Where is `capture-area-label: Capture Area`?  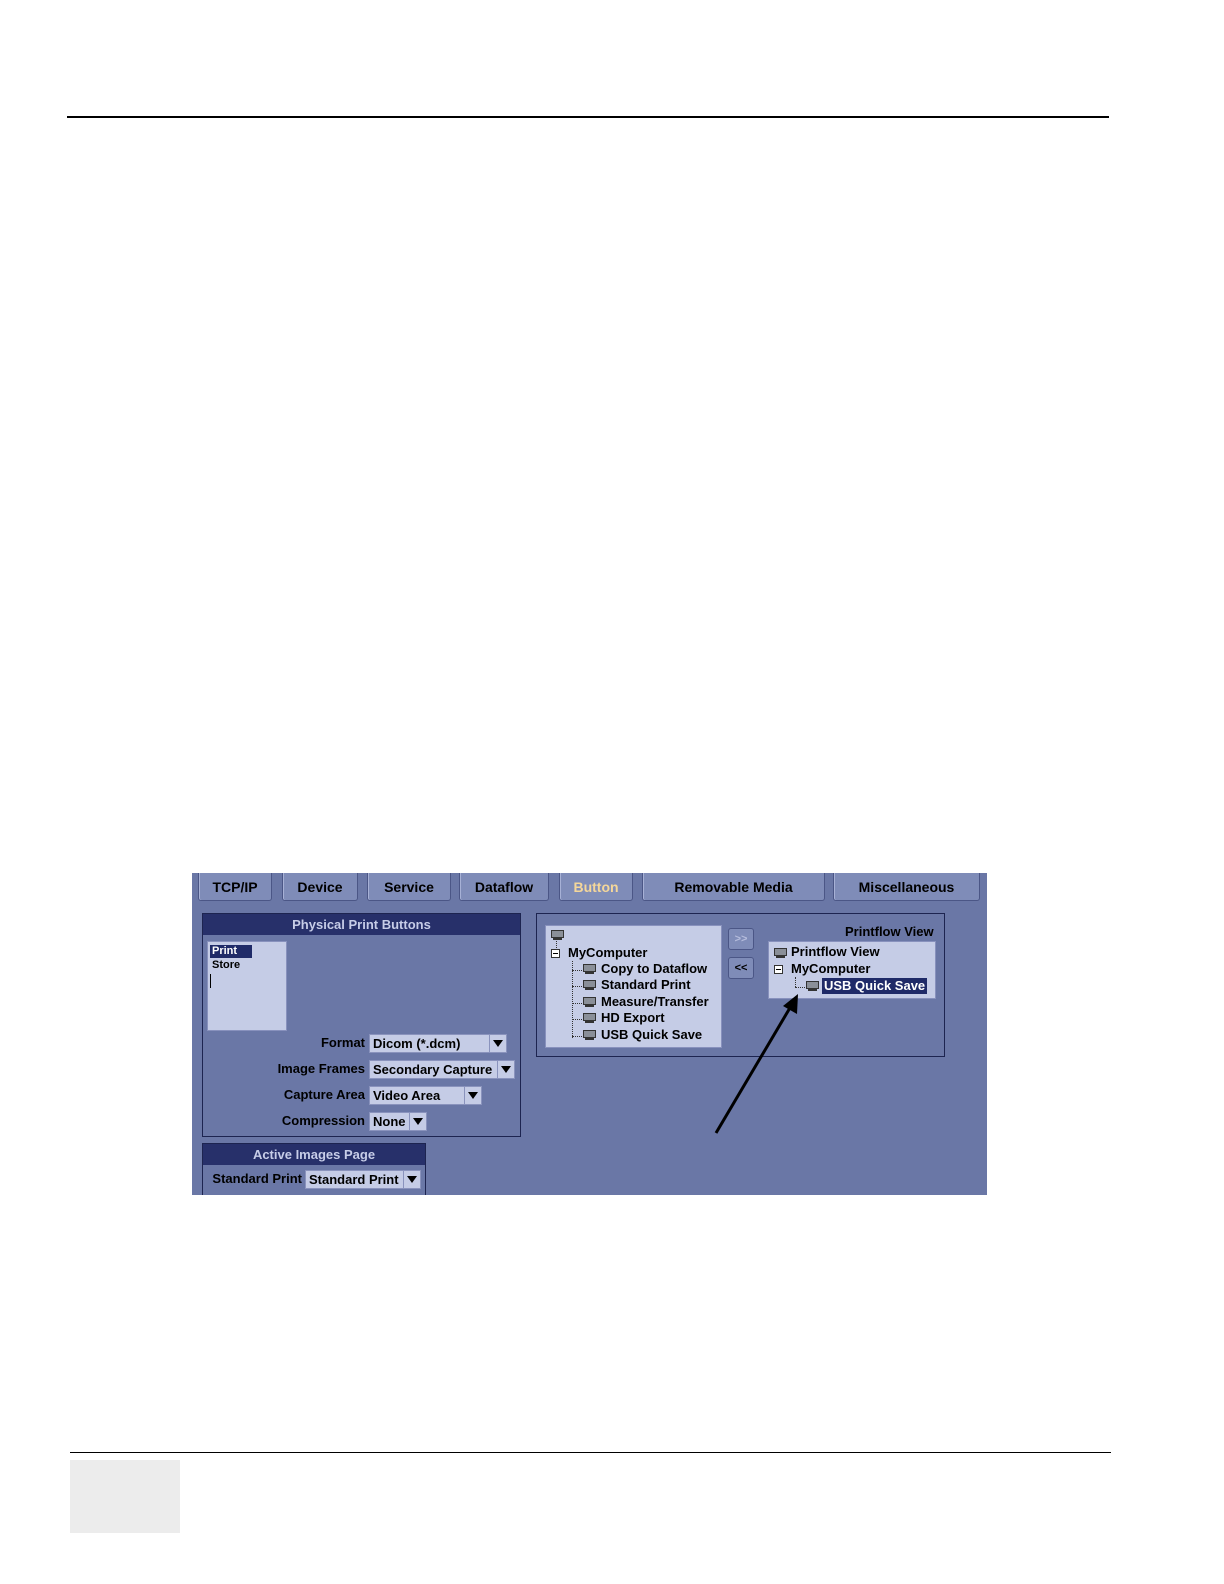
capture-area-label: Capture Area is located at coordinates (324, 1094).